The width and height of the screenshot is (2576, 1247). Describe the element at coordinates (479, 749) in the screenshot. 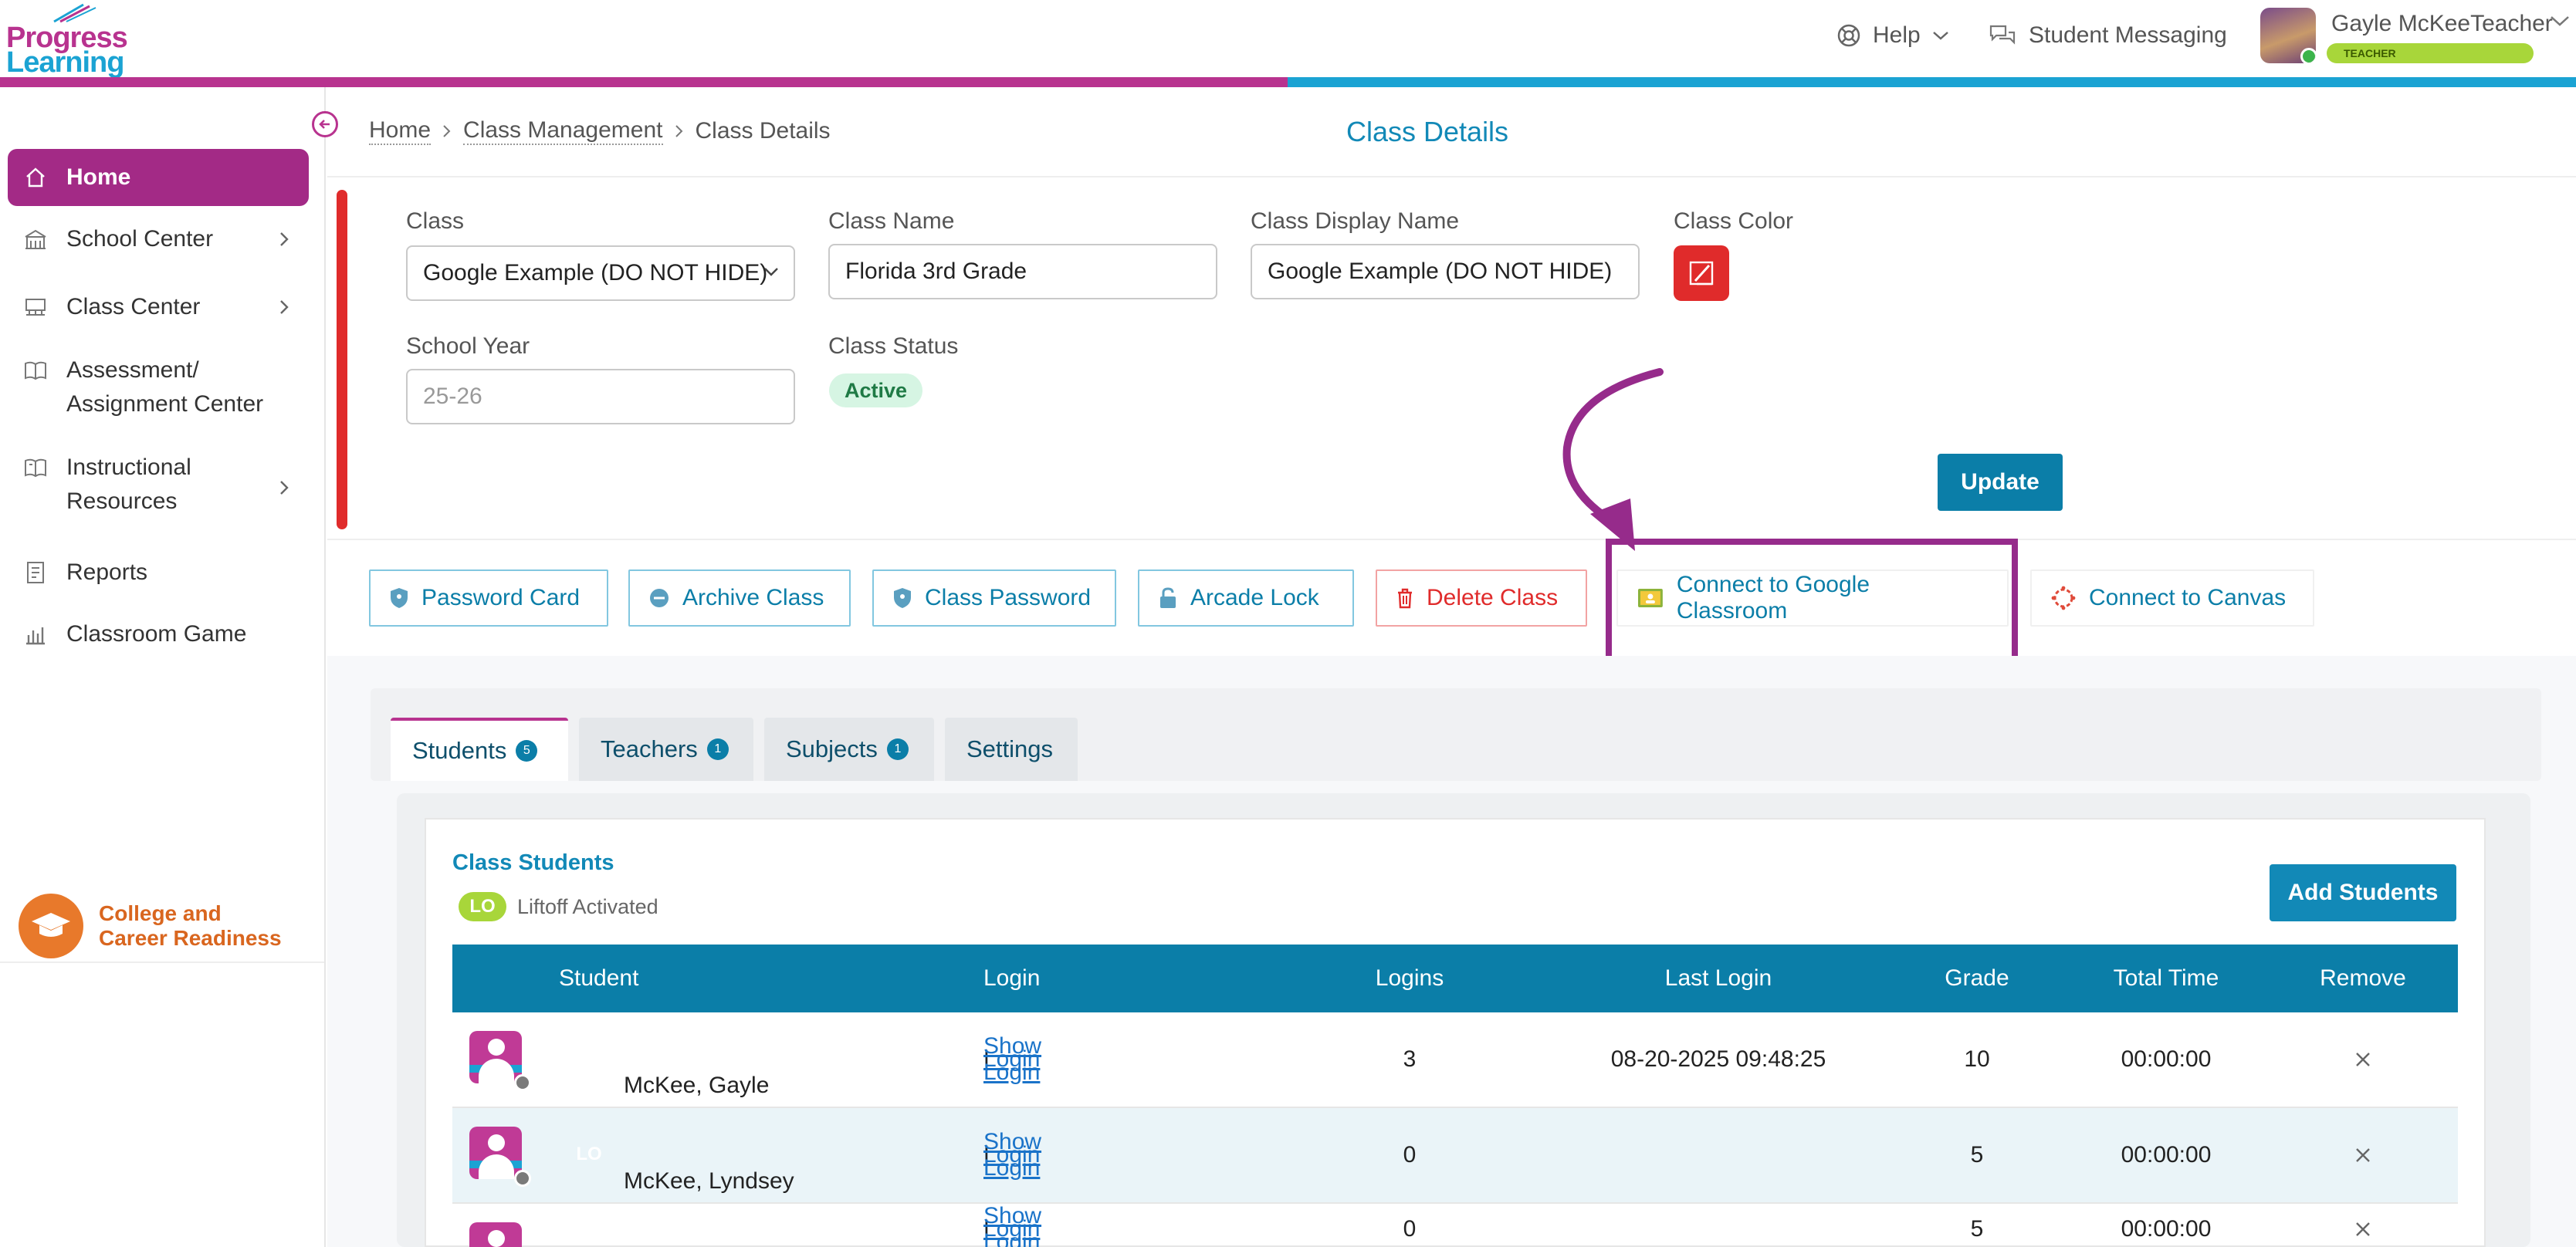

I see `tab-students: Students 5` at that location.